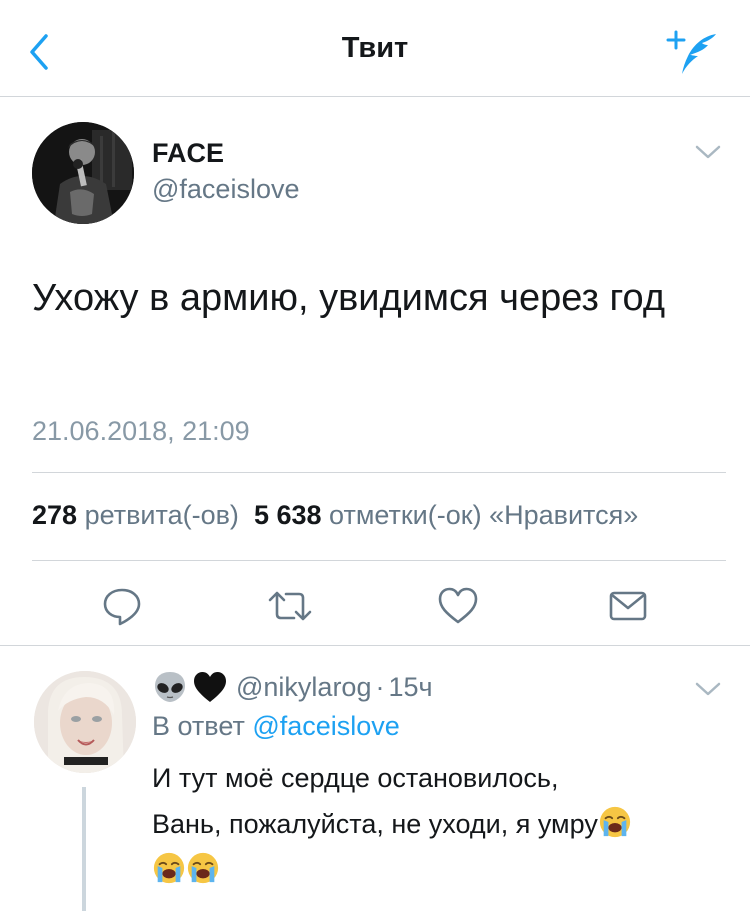 This screenshot has height=911, width=750. I want to click on author-name: FACE, so click(188, 153).